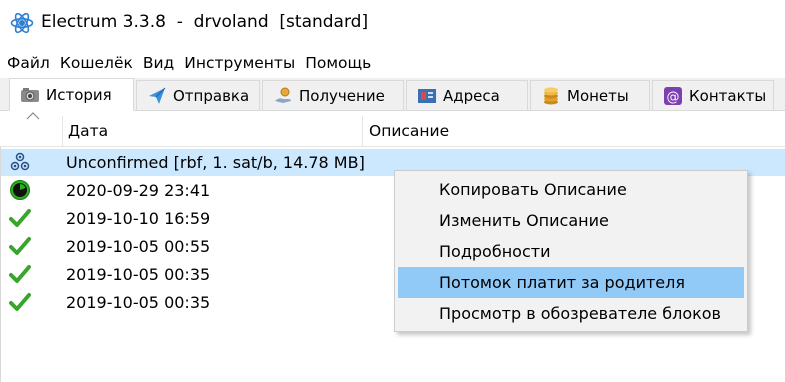  I want to click on column-header-description: Описание, so click(409, 131).